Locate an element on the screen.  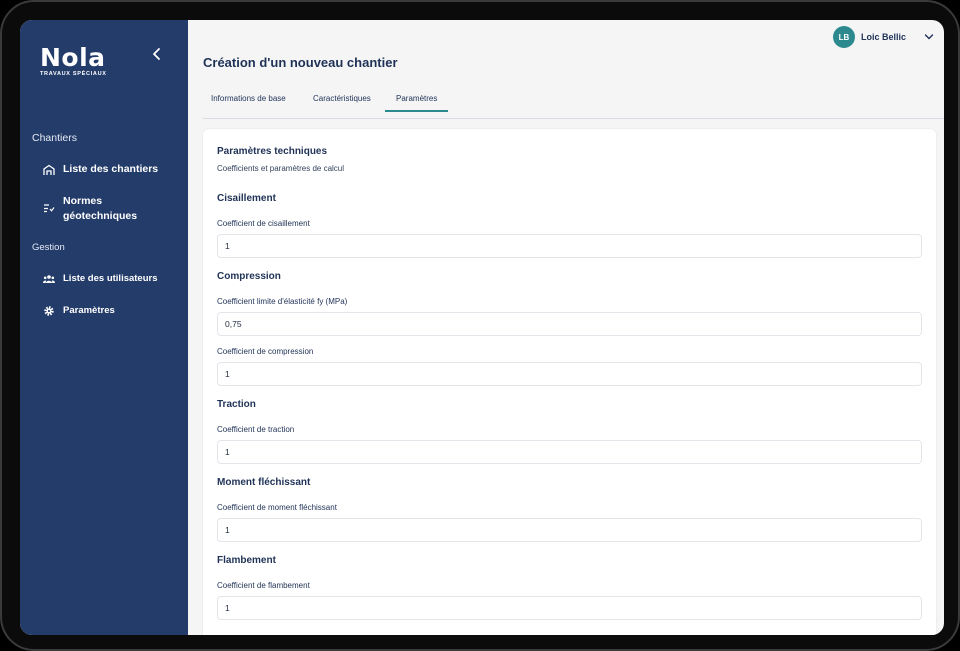
field-label: Coefficient de flambement is located at coordinates (263, 585).